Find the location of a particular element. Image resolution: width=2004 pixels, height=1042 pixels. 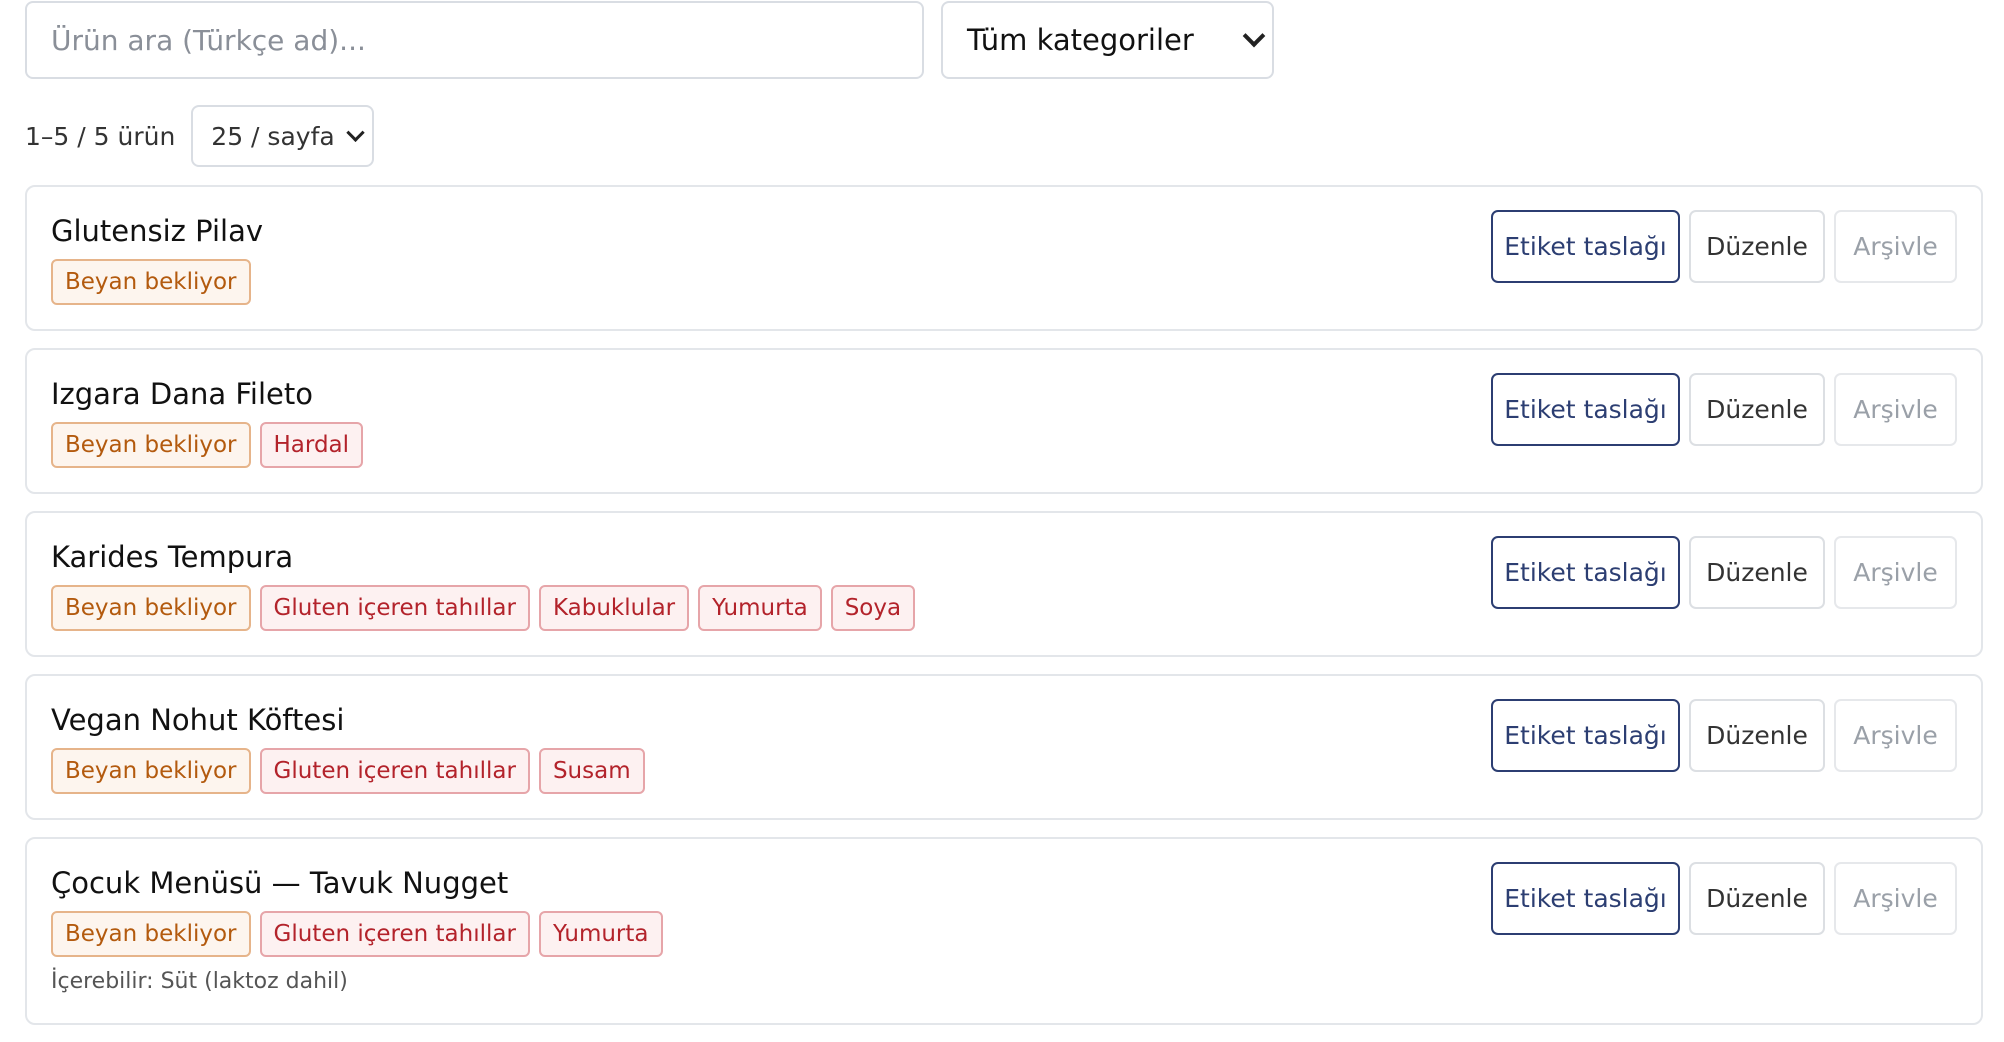

result-count-row: 1–5 / 5 ürün 25 / sayfa is located at coordinates (200, 136).